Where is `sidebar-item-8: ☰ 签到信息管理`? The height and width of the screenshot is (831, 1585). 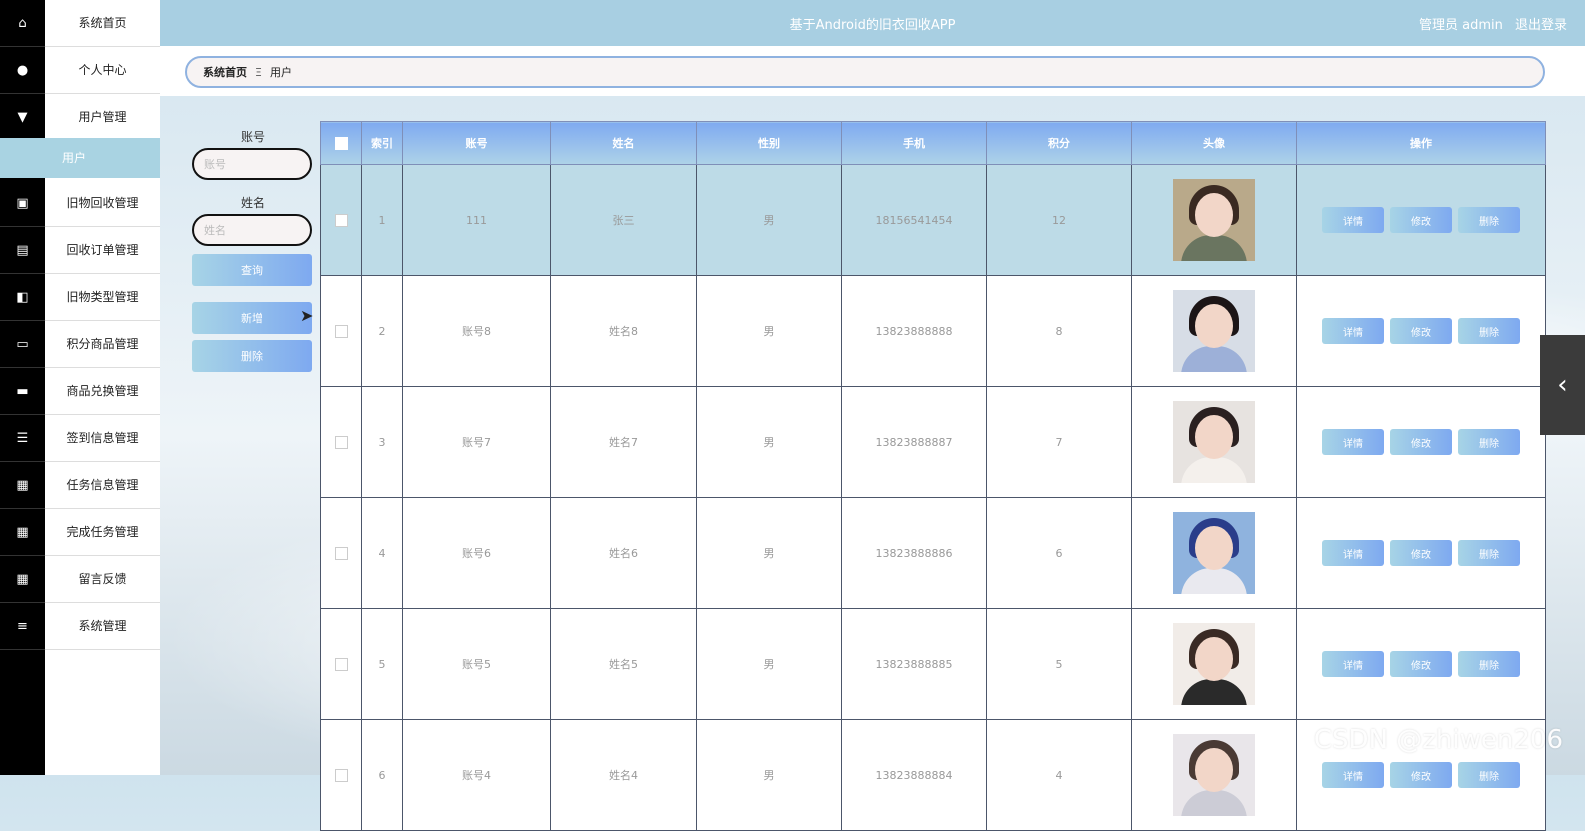
sidebar-item-8: ☰ 签到信息管理 is located at coordinates (80, 438).